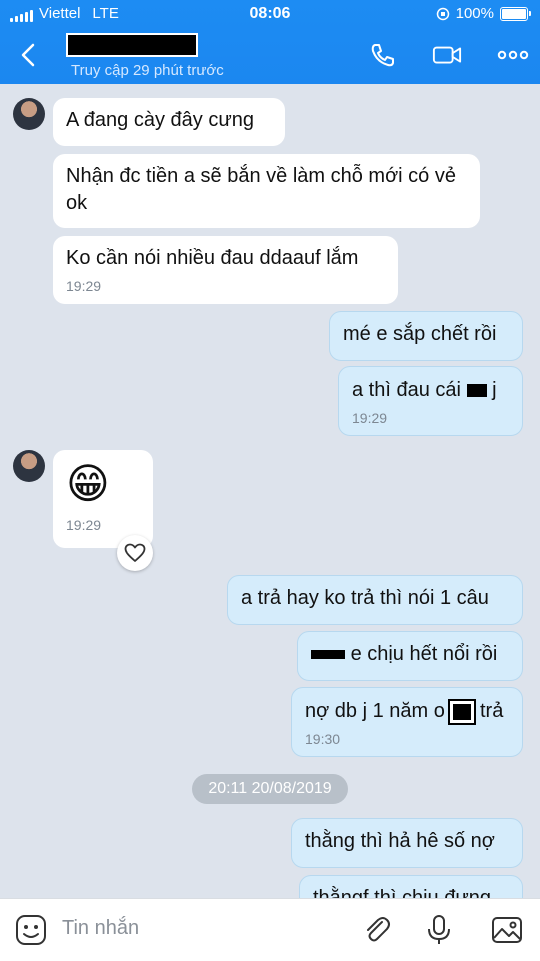  Describe the element at coordinates (100, 928) in the screenshot. I see `message-input: Tin nhắn` at that location.